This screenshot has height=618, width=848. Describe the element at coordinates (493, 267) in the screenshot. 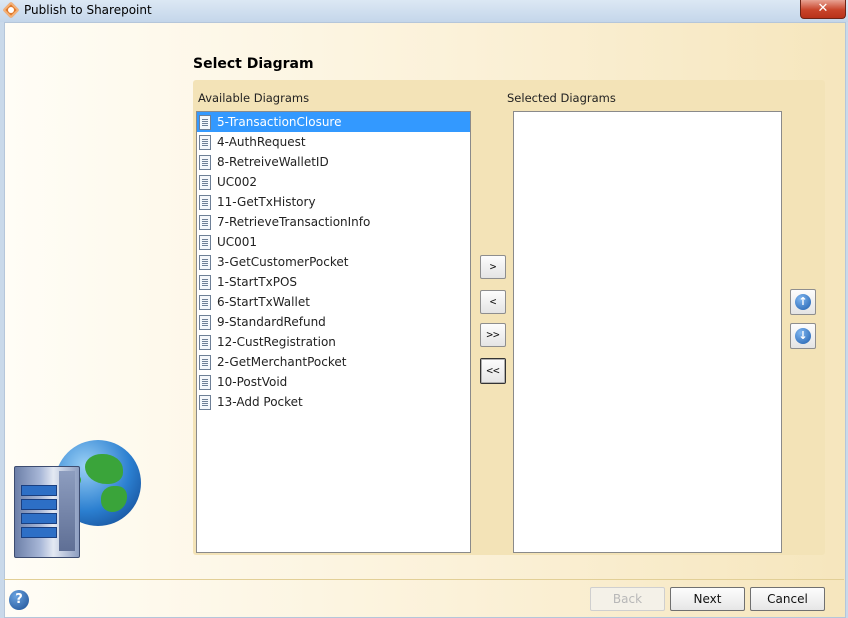

I see `add-button: >` at that location.